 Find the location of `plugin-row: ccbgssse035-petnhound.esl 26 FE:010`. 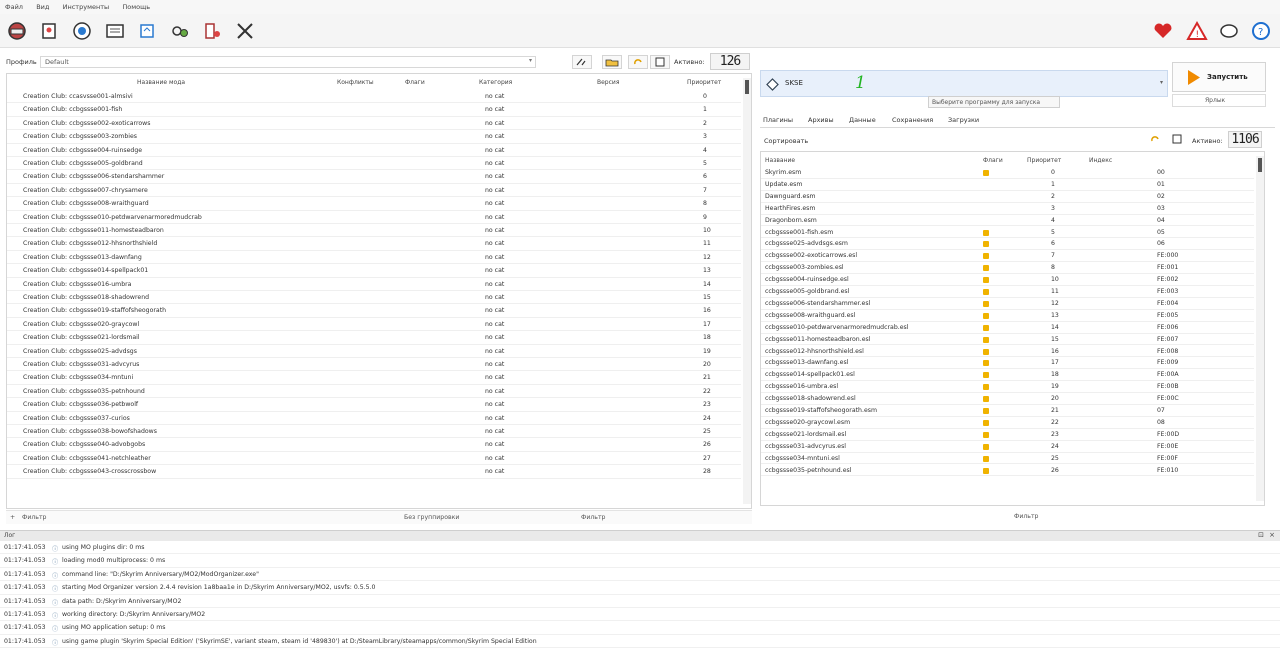

plugin-row: ccbgssse035-petnhound.esl 26 FE:010 is located at coordinates (1007, 471).